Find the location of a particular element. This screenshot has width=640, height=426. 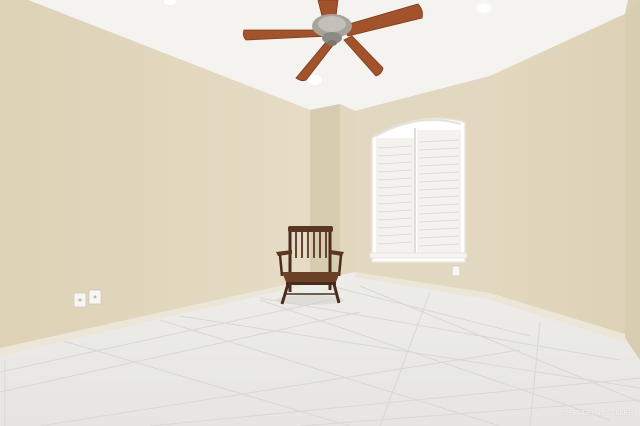

watermark-logo: GREATER MCALLEN is located at coordinates (597, 413).